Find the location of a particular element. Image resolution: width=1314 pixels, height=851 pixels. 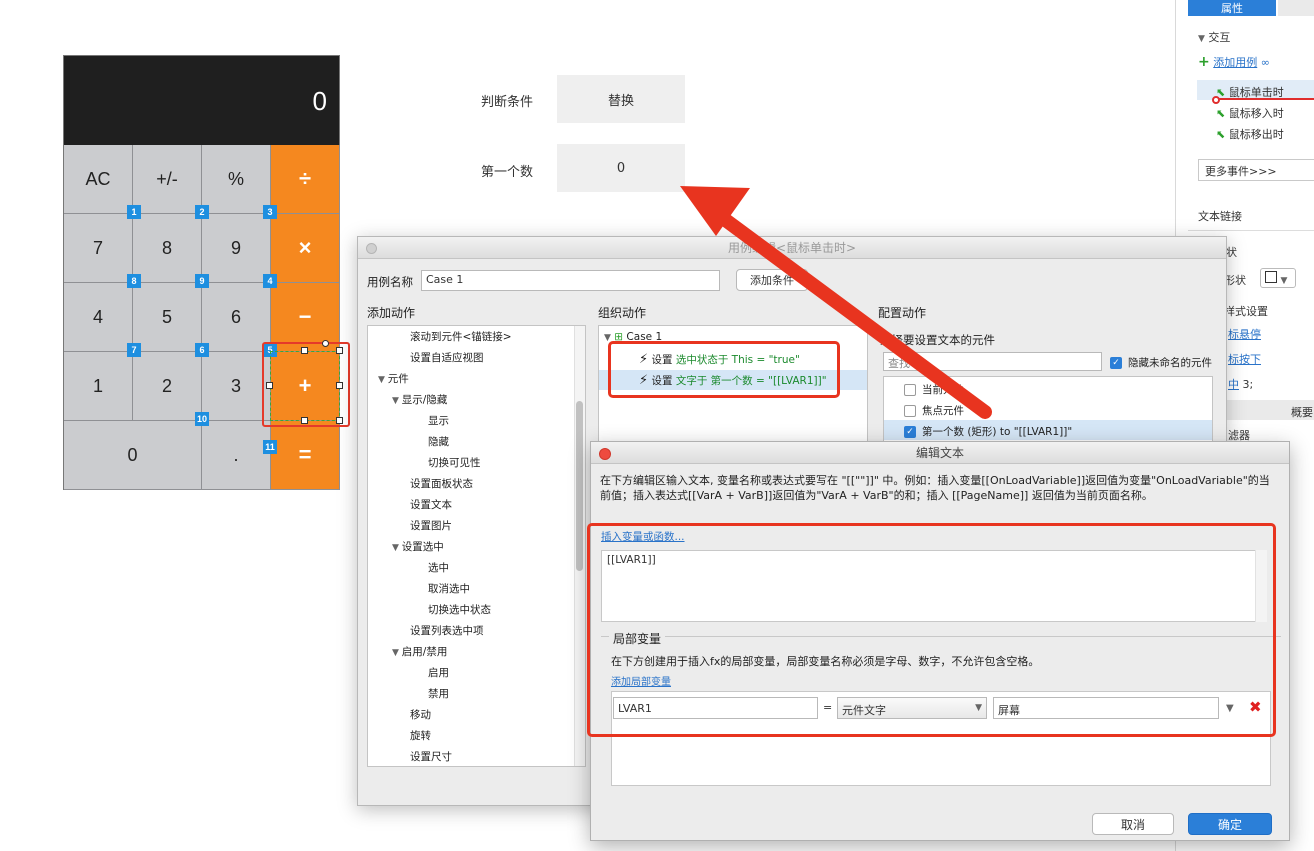

edit-dialog-title: 编辑文本 is located at coordinates (939, 453).